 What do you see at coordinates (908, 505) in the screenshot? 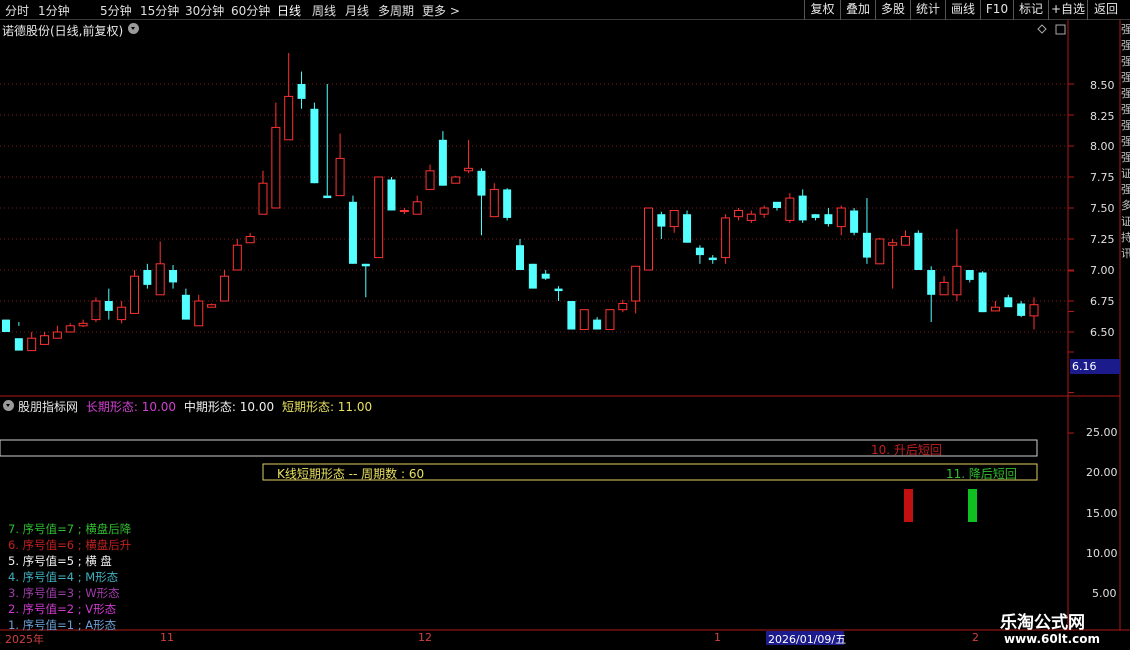
I see `signal-bar-red` at bounding box center [908, 505].